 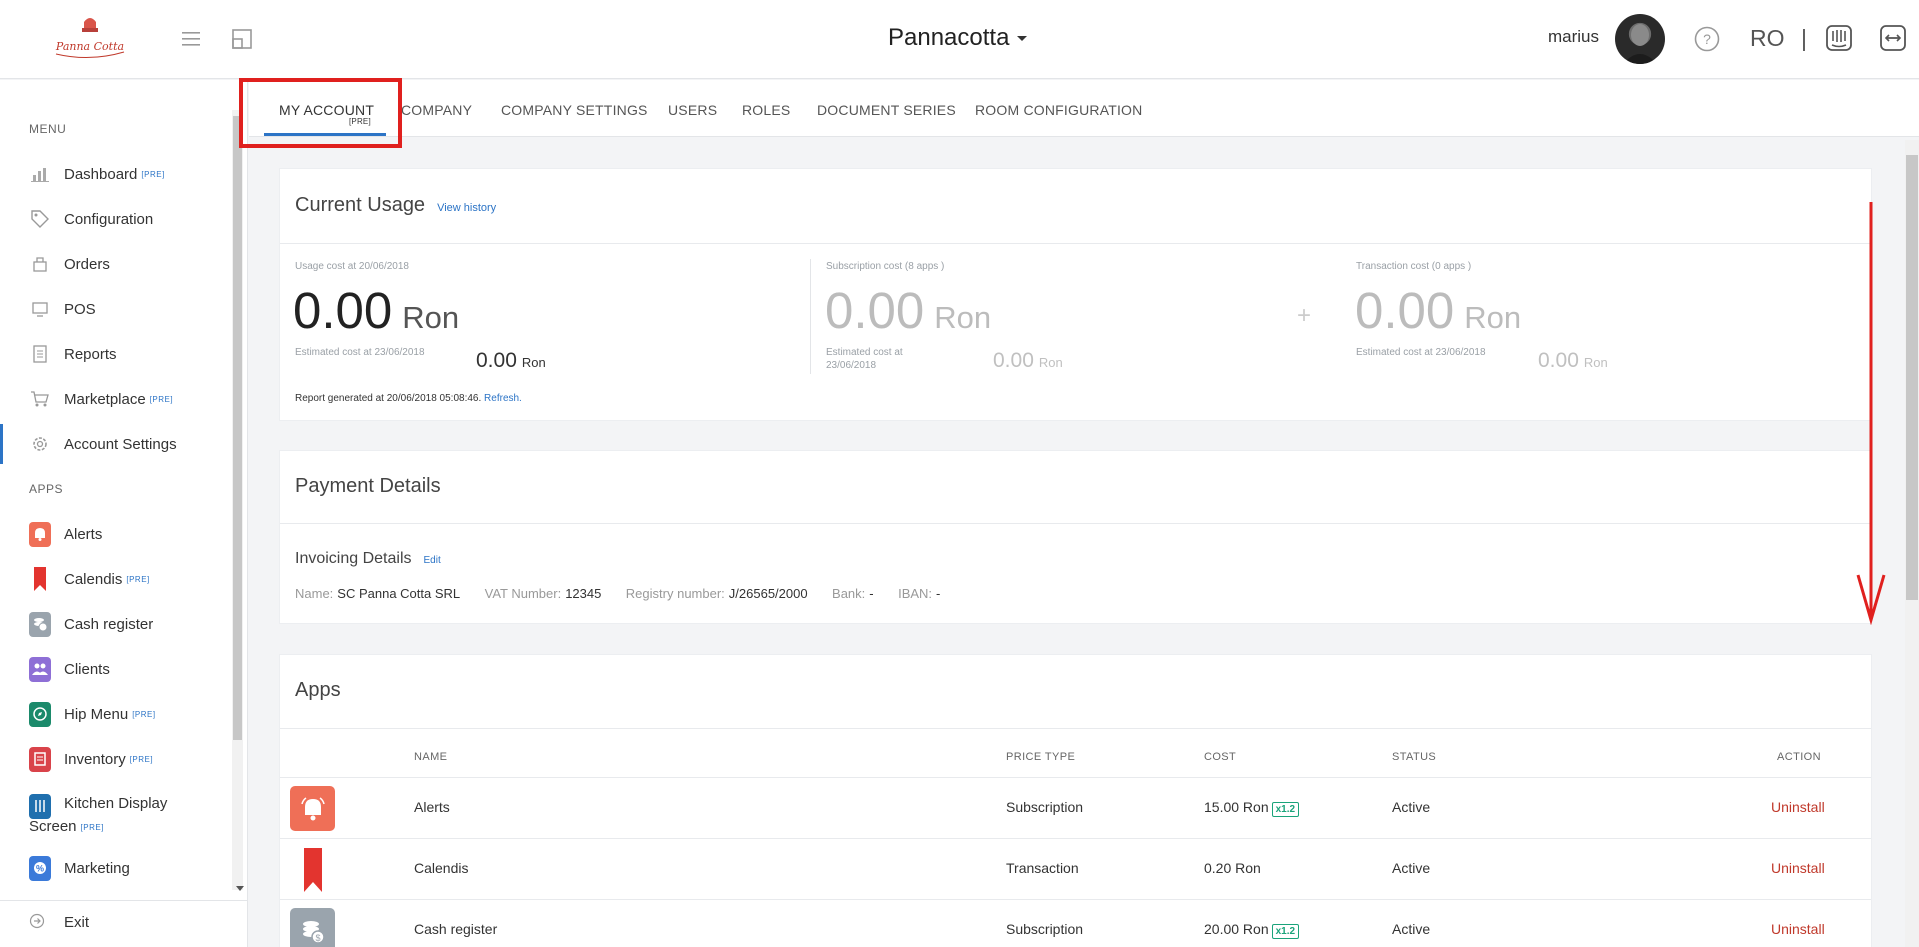 What do you see at coordinates (1232, 868) in the screenshot?
I see `app-cost: 0.20 Ron` at bounding box center [1232, 868].